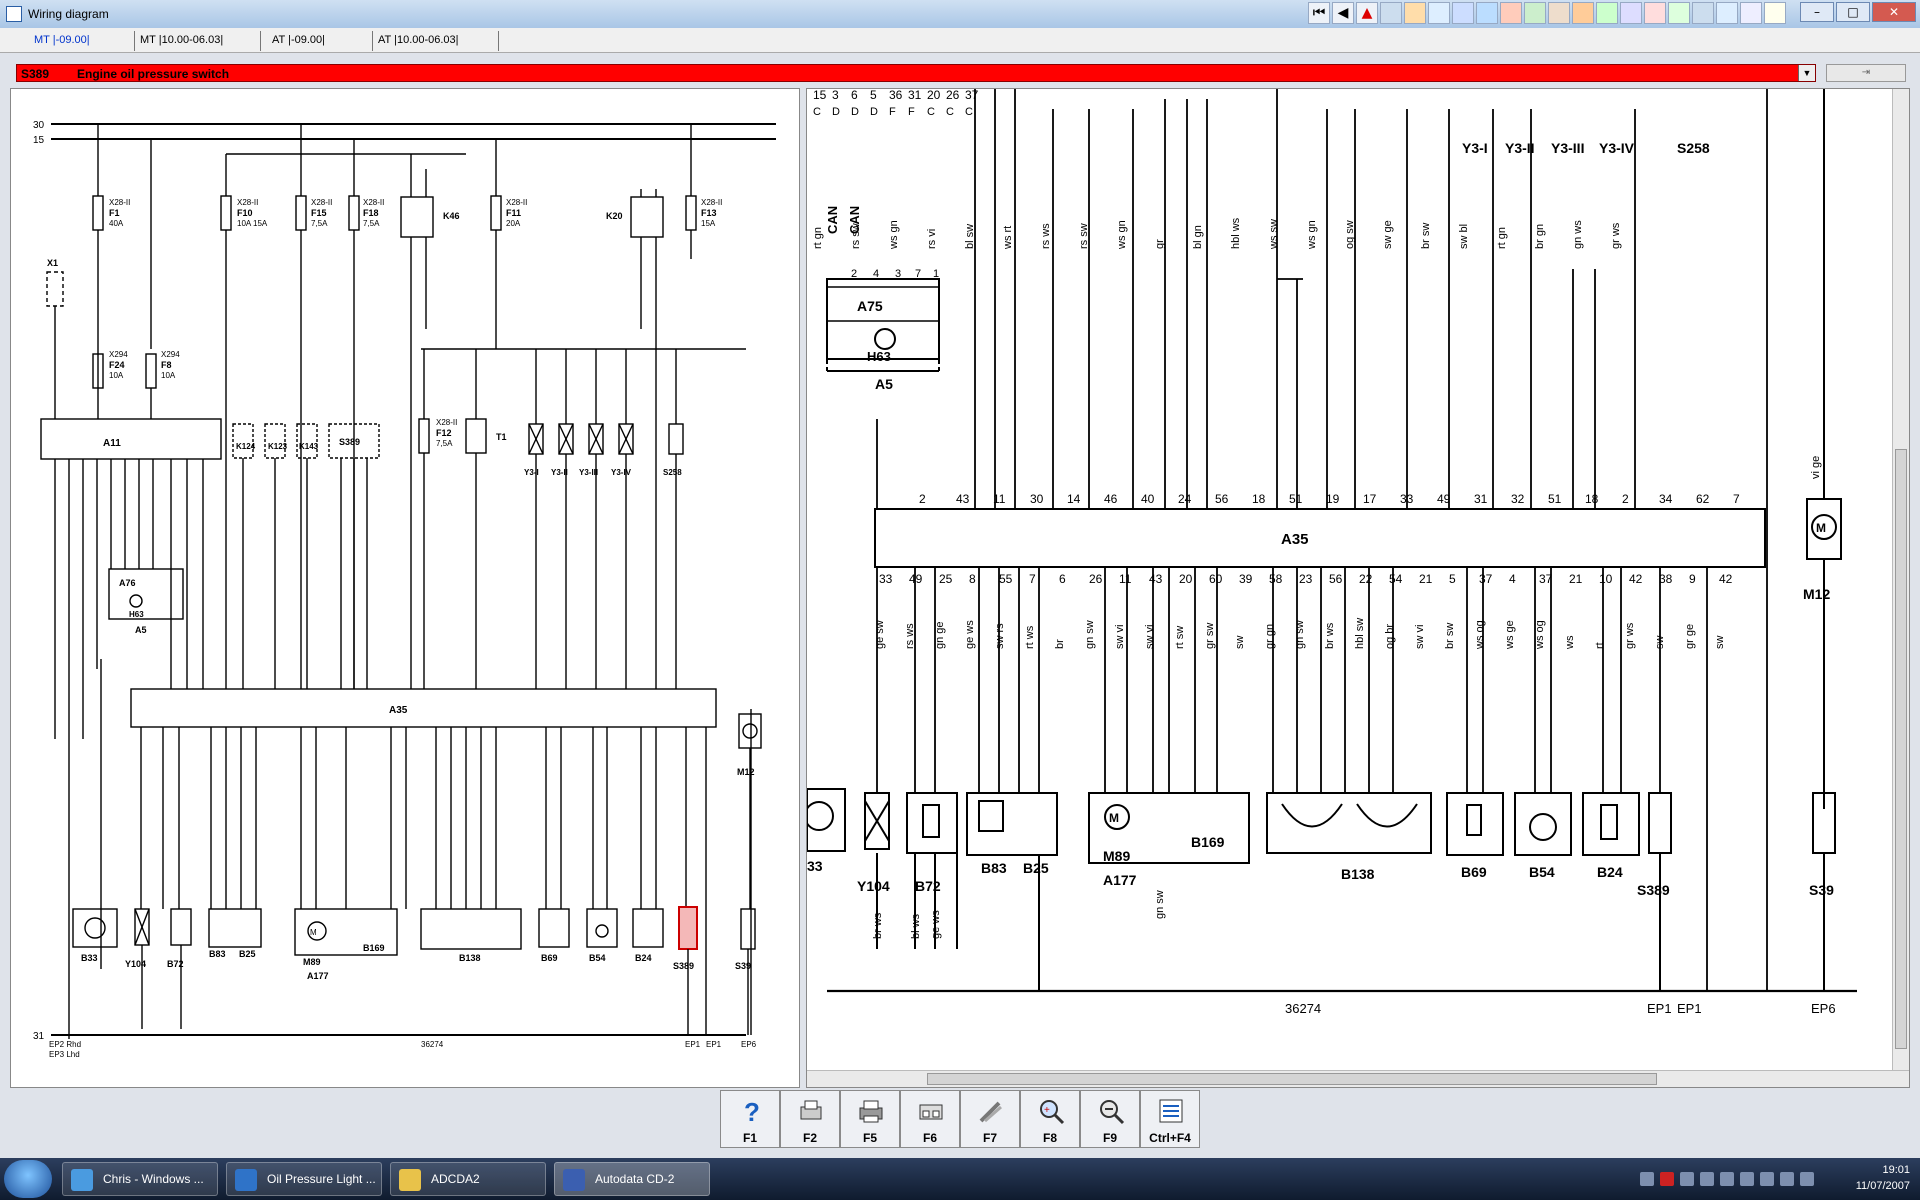 The image size is (1920, 1200). I want to click on close-button: ✕, so click(1894, 12).